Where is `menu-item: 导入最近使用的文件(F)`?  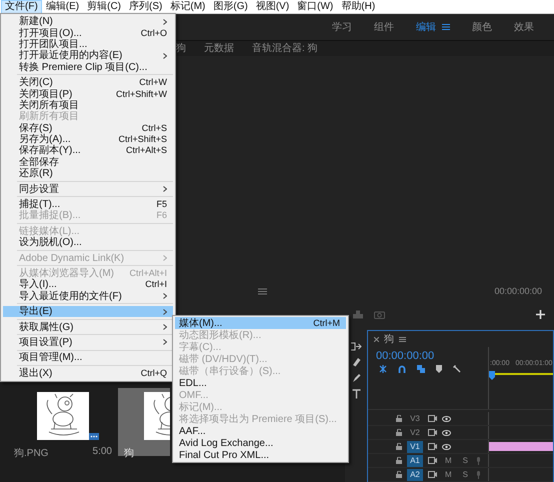 menu-item: 导入最近使用的文件(F) is located at coordinates (88, 296).